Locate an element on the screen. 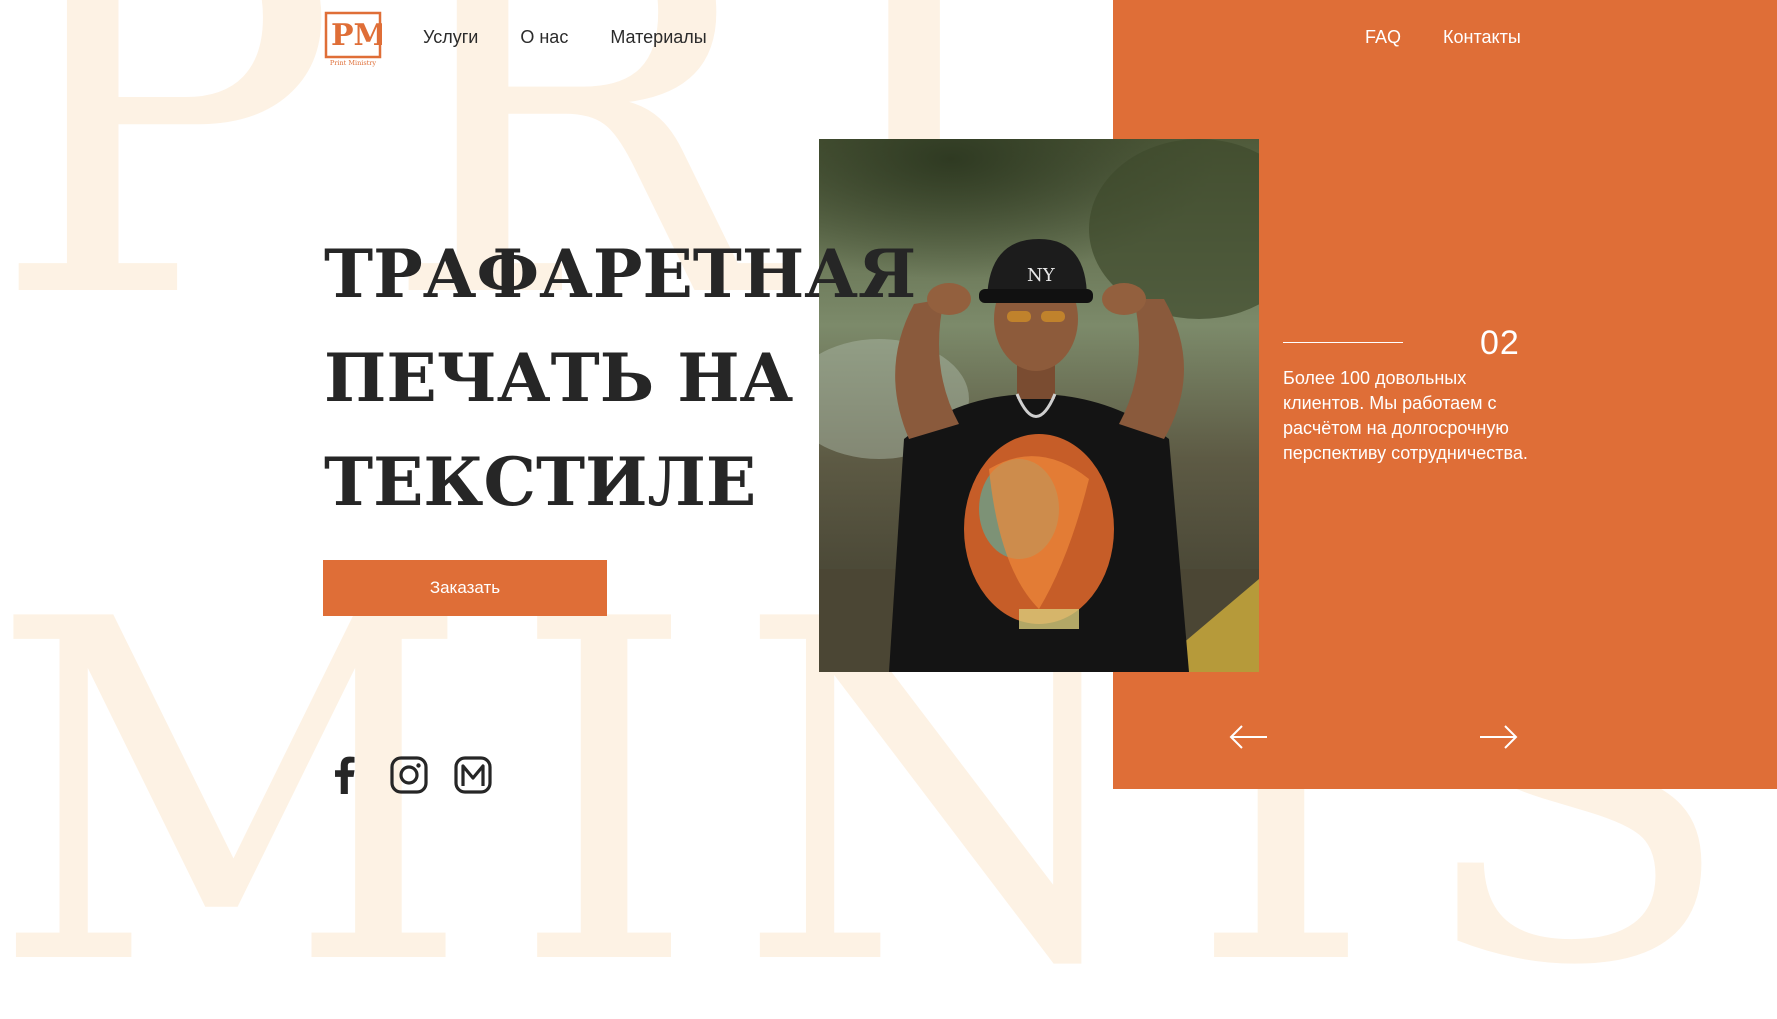  nav-item-materials: Материалы is located at coordinates (658, 37).